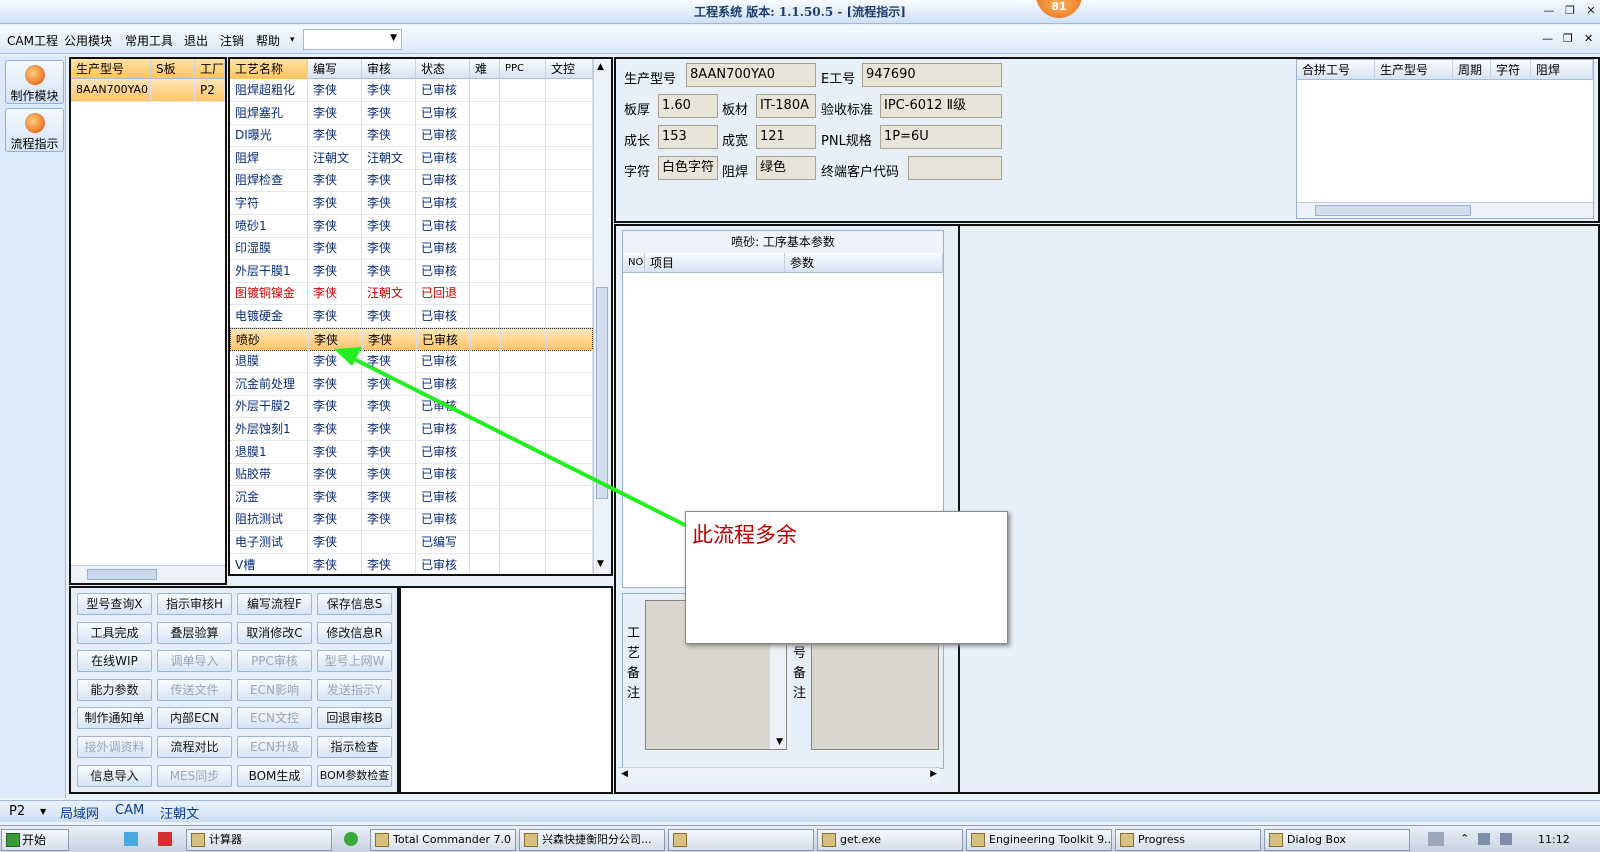 This screenshot has height=852, width=1600. I want to click on annotation-arrow, so click(511, 437).